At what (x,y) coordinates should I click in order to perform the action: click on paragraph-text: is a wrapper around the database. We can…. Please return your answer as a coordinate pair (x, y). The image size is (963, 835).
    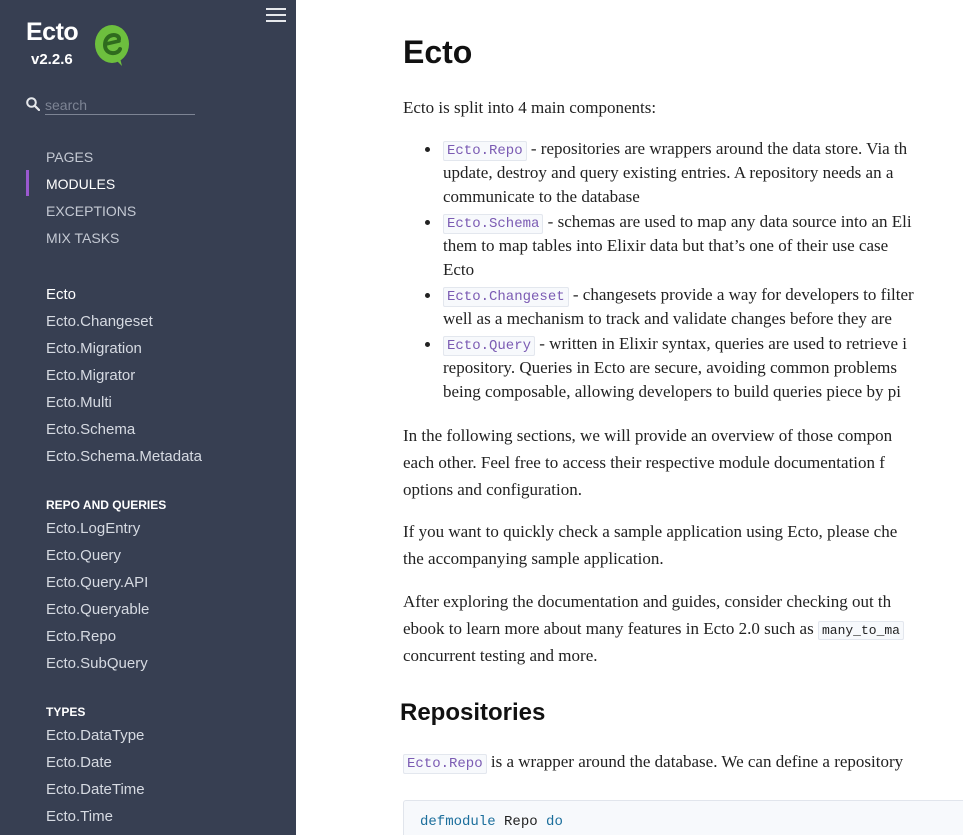
    Looking at the image, I should click on (695, 761).